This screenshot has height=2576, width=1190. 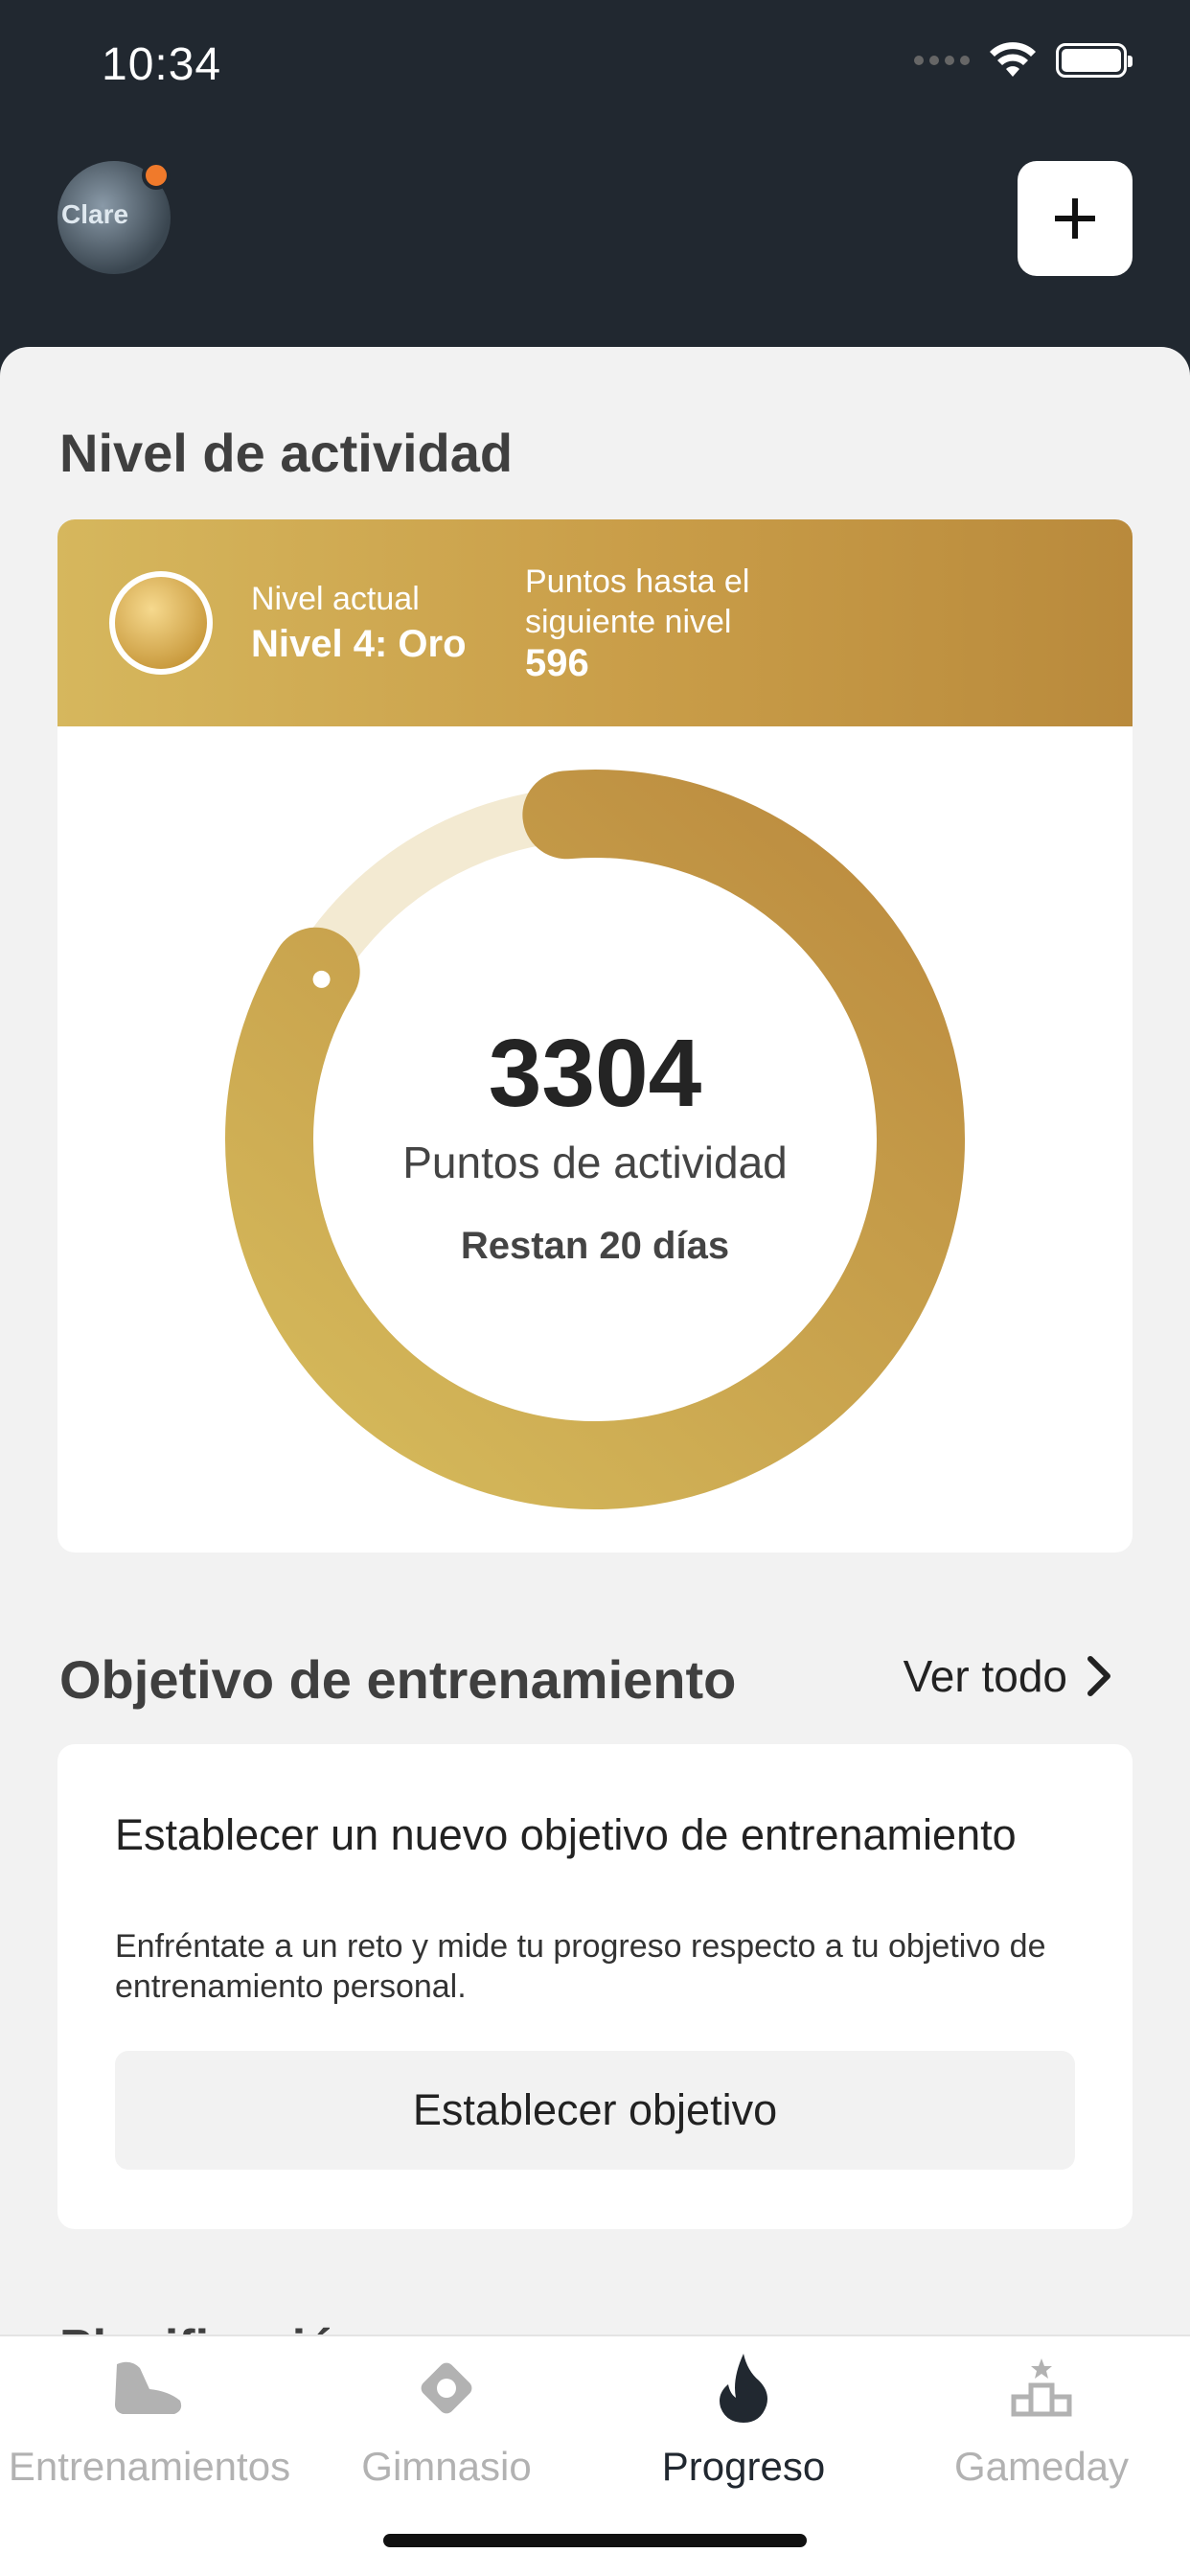 What do you see at coordinates (335, 599) in the screenshot?
I see `current-level-label: Nivel actual` at bounding box center [335, 599].